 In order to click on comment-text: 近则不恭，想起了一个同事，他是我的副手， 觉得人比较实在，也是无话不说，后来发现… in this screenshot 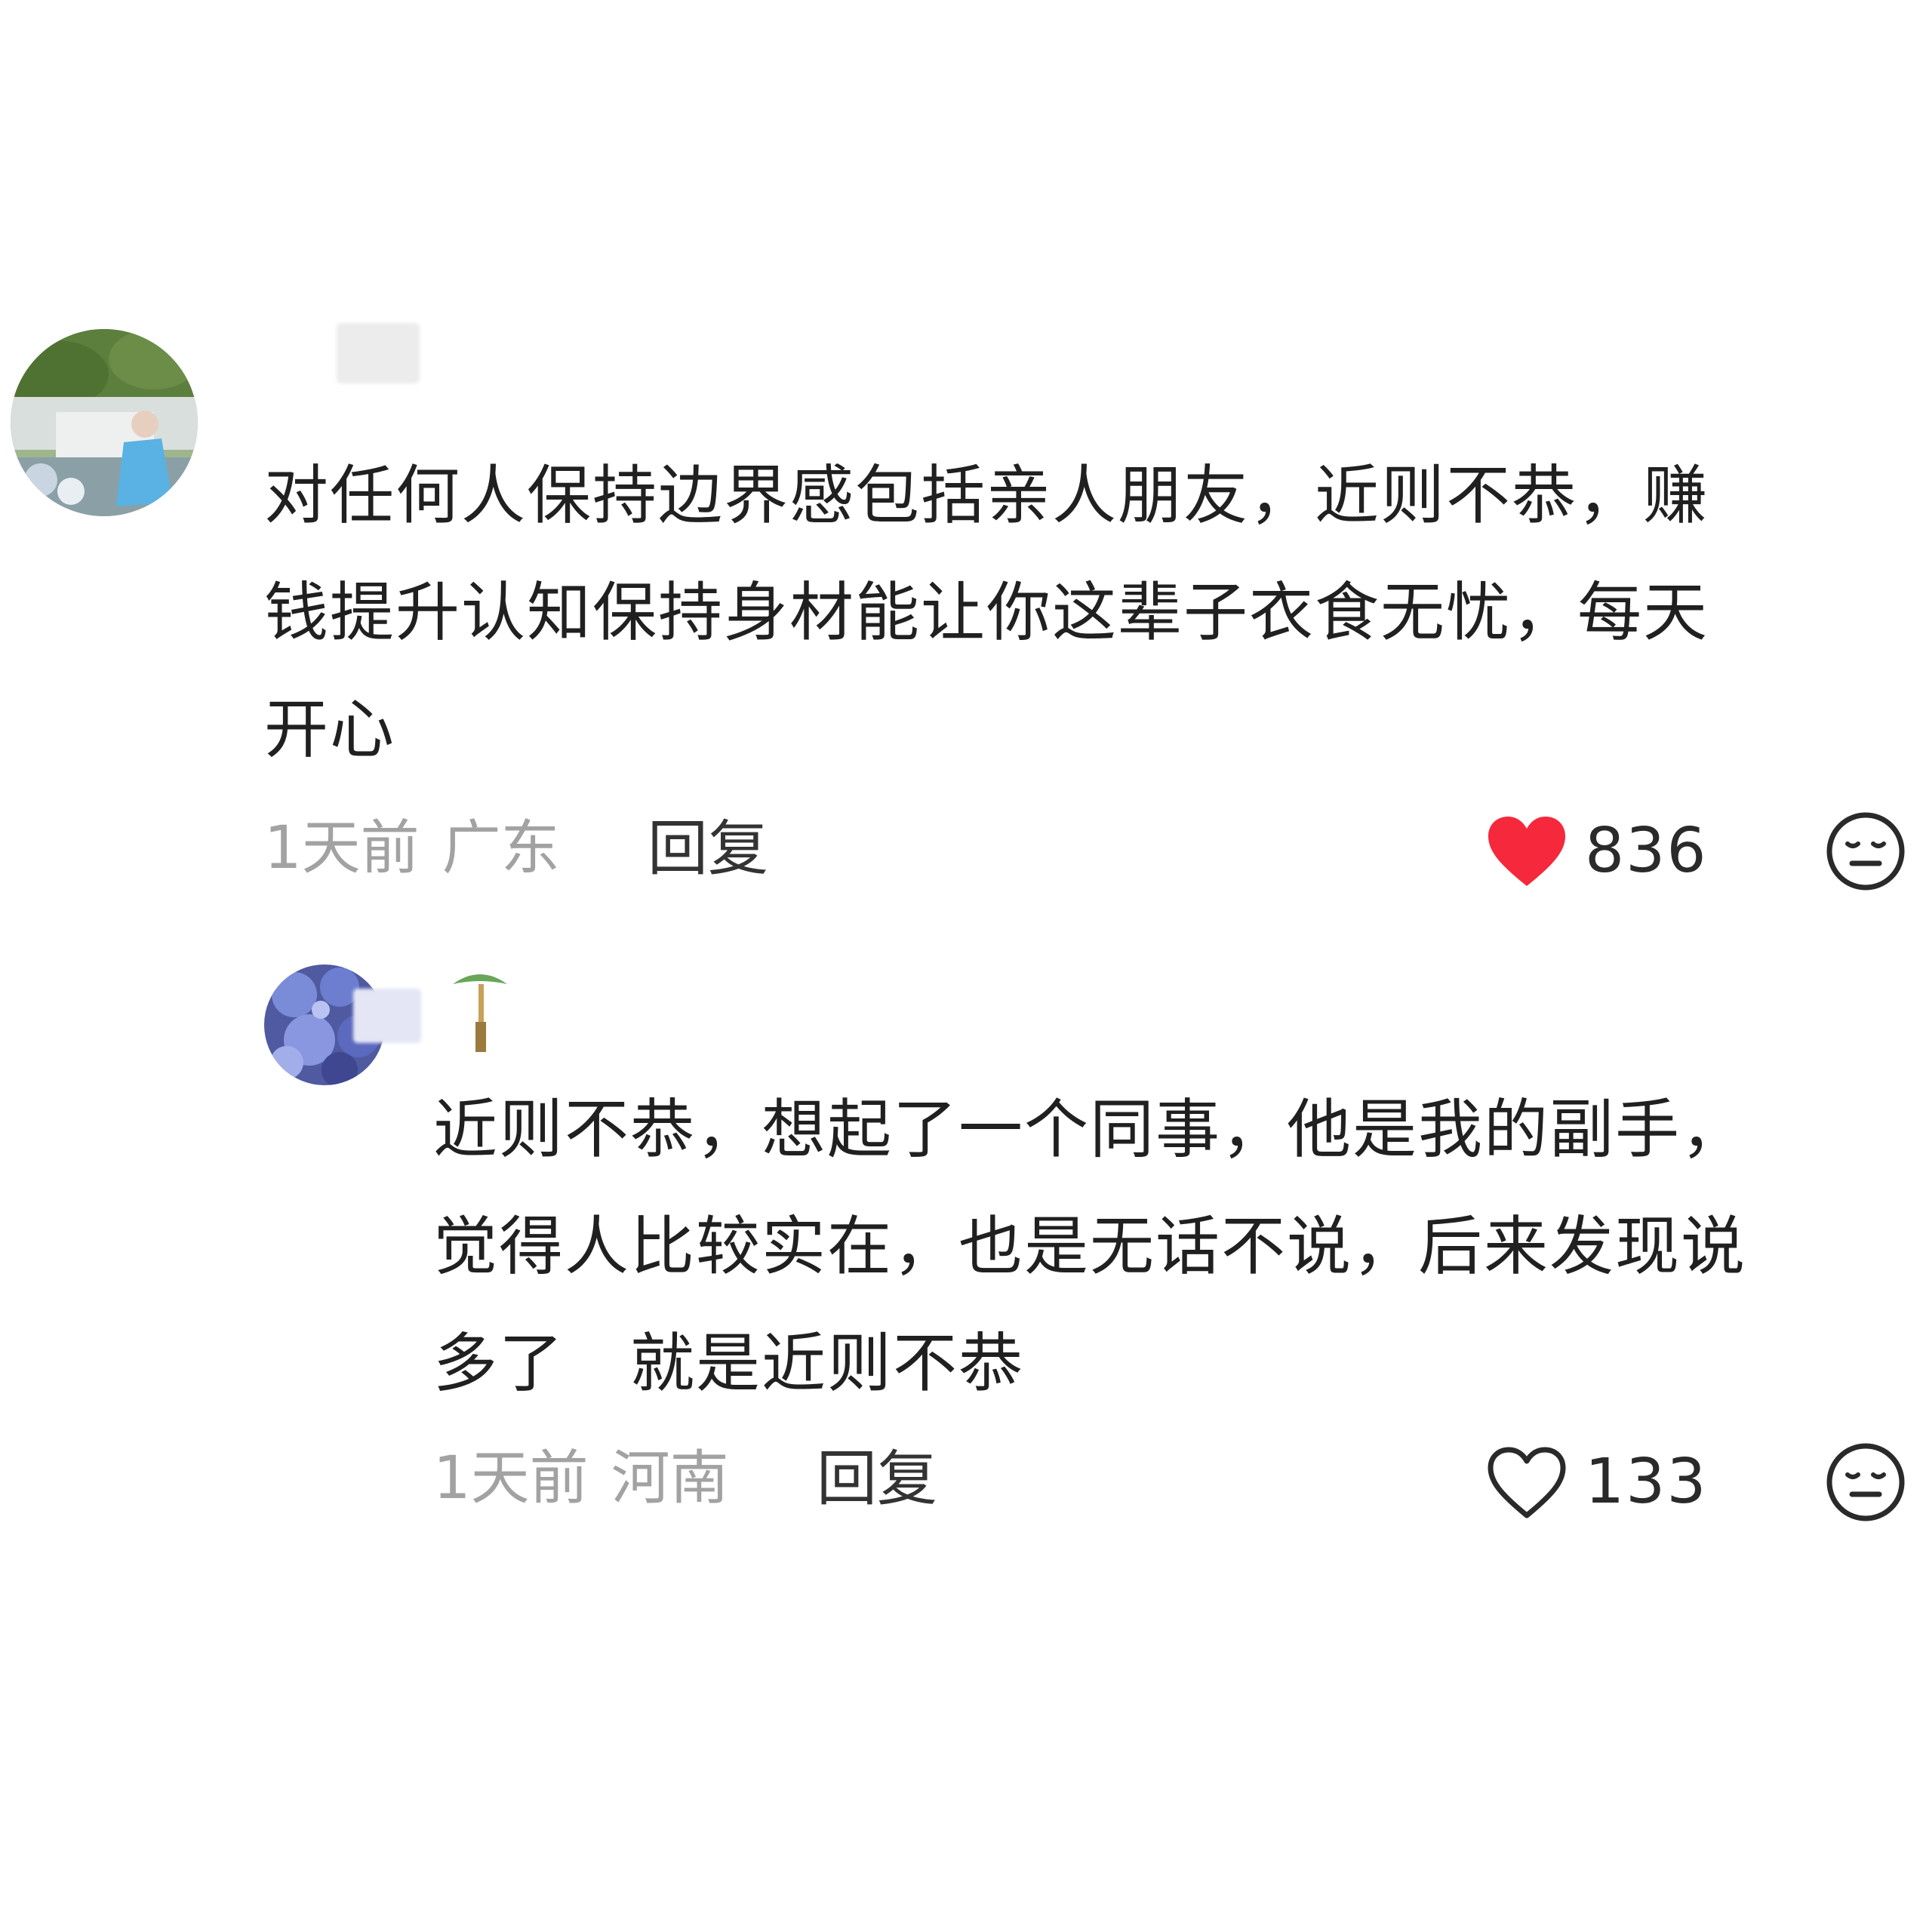, I will do `click(1090, 1247)`.